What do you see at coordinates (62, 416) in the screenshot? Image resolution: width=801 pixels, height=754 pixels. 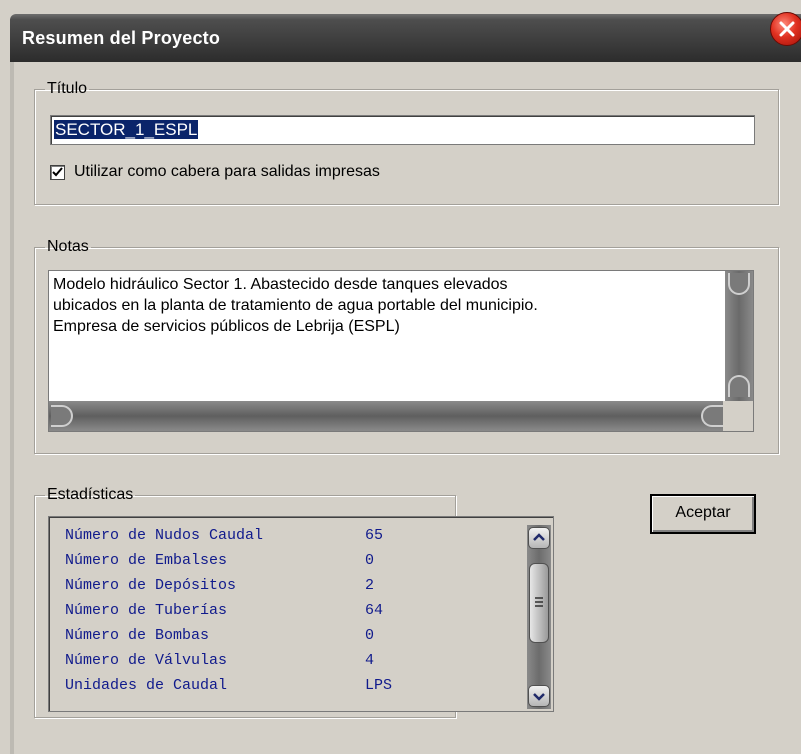 I see `scroll-left-cap` at bounding box center [62, 416].